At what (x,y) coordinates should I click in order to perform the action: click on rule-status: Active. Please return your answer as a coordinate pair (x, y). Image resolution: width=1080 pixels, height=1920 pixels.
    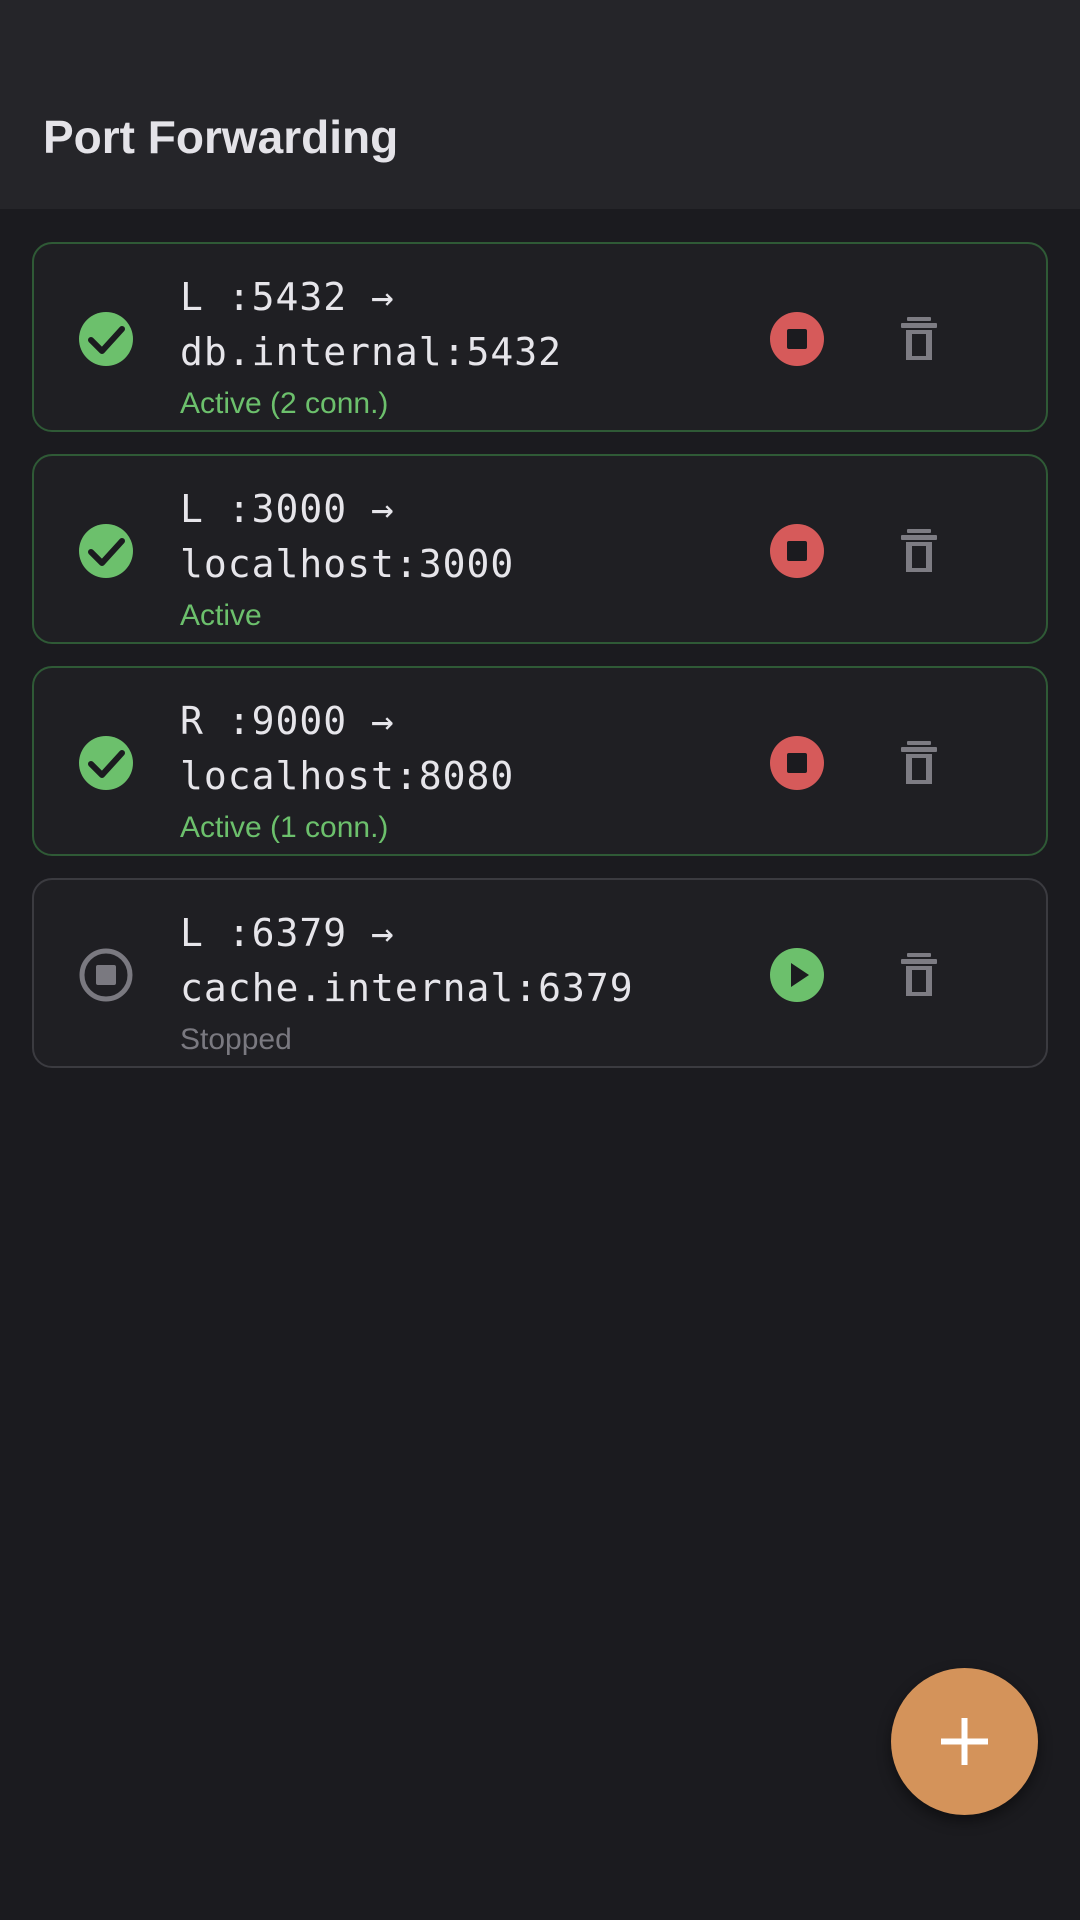
    Looking at the image, I should click on (221, 615).